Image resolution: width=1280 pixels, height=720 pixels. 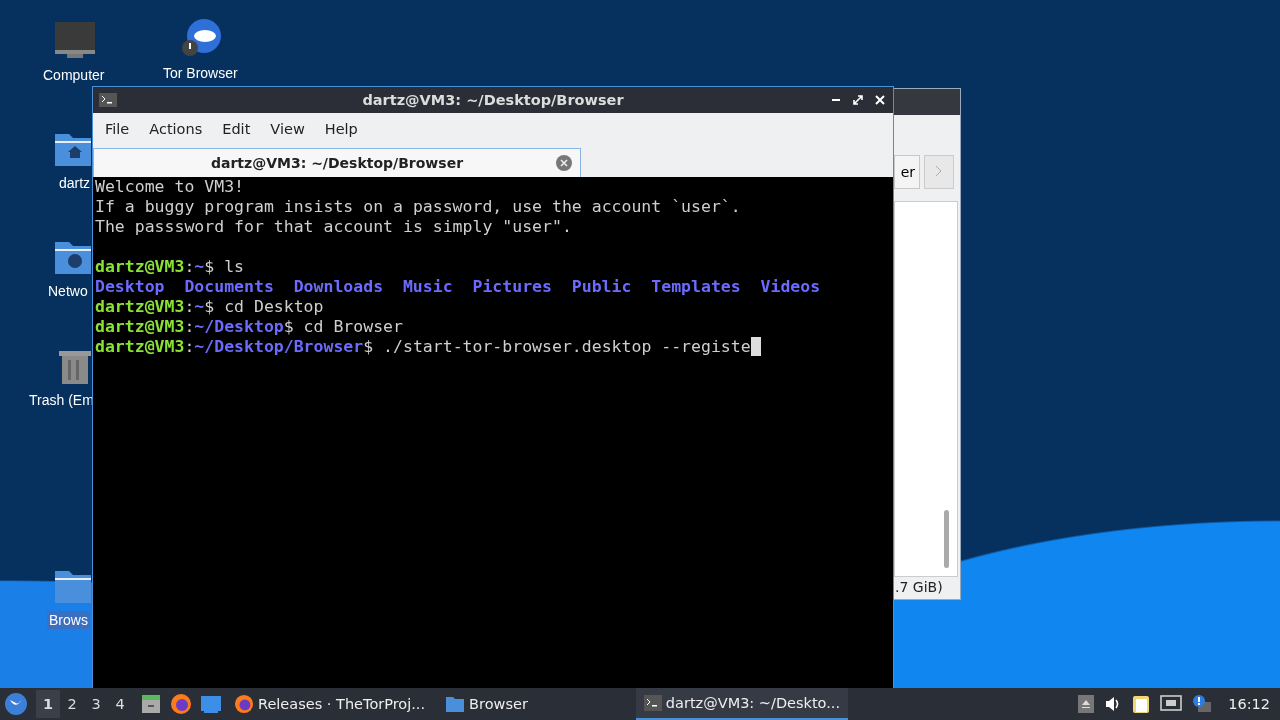 What do you see at coordinates (75, 40) in the screenshot?
I see `monitor-icon` at bounding box center [75, 40].